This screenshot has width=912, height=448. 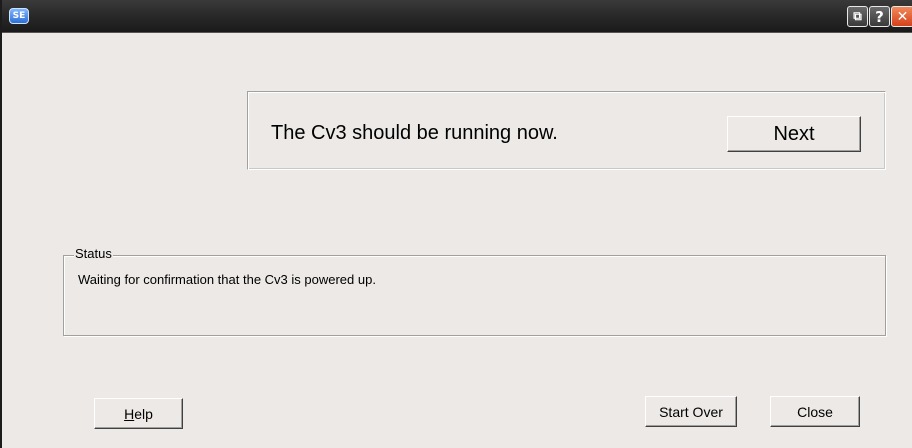 What do you see at coordinates (93, 254) in the screenshot?
I see `status-legend: Status` at bounding box center [93, 254].